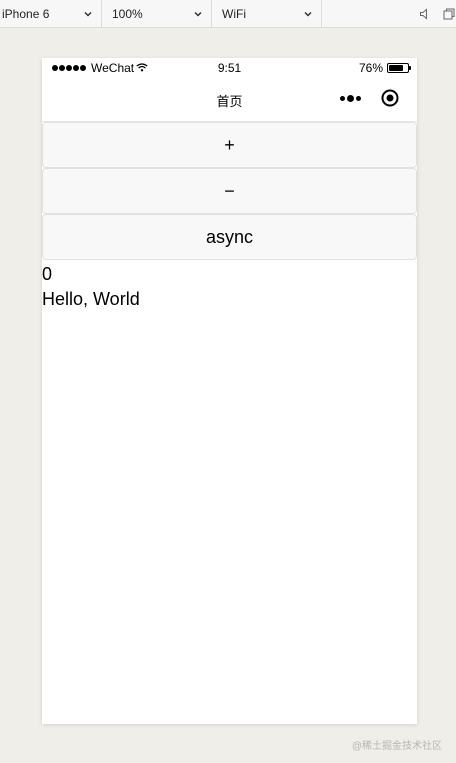 The image size is (456, 763). What do you see at coordinates (47, 274) in the screenshot?
I see `counter-value: 0` at bounding box center [47, 274].